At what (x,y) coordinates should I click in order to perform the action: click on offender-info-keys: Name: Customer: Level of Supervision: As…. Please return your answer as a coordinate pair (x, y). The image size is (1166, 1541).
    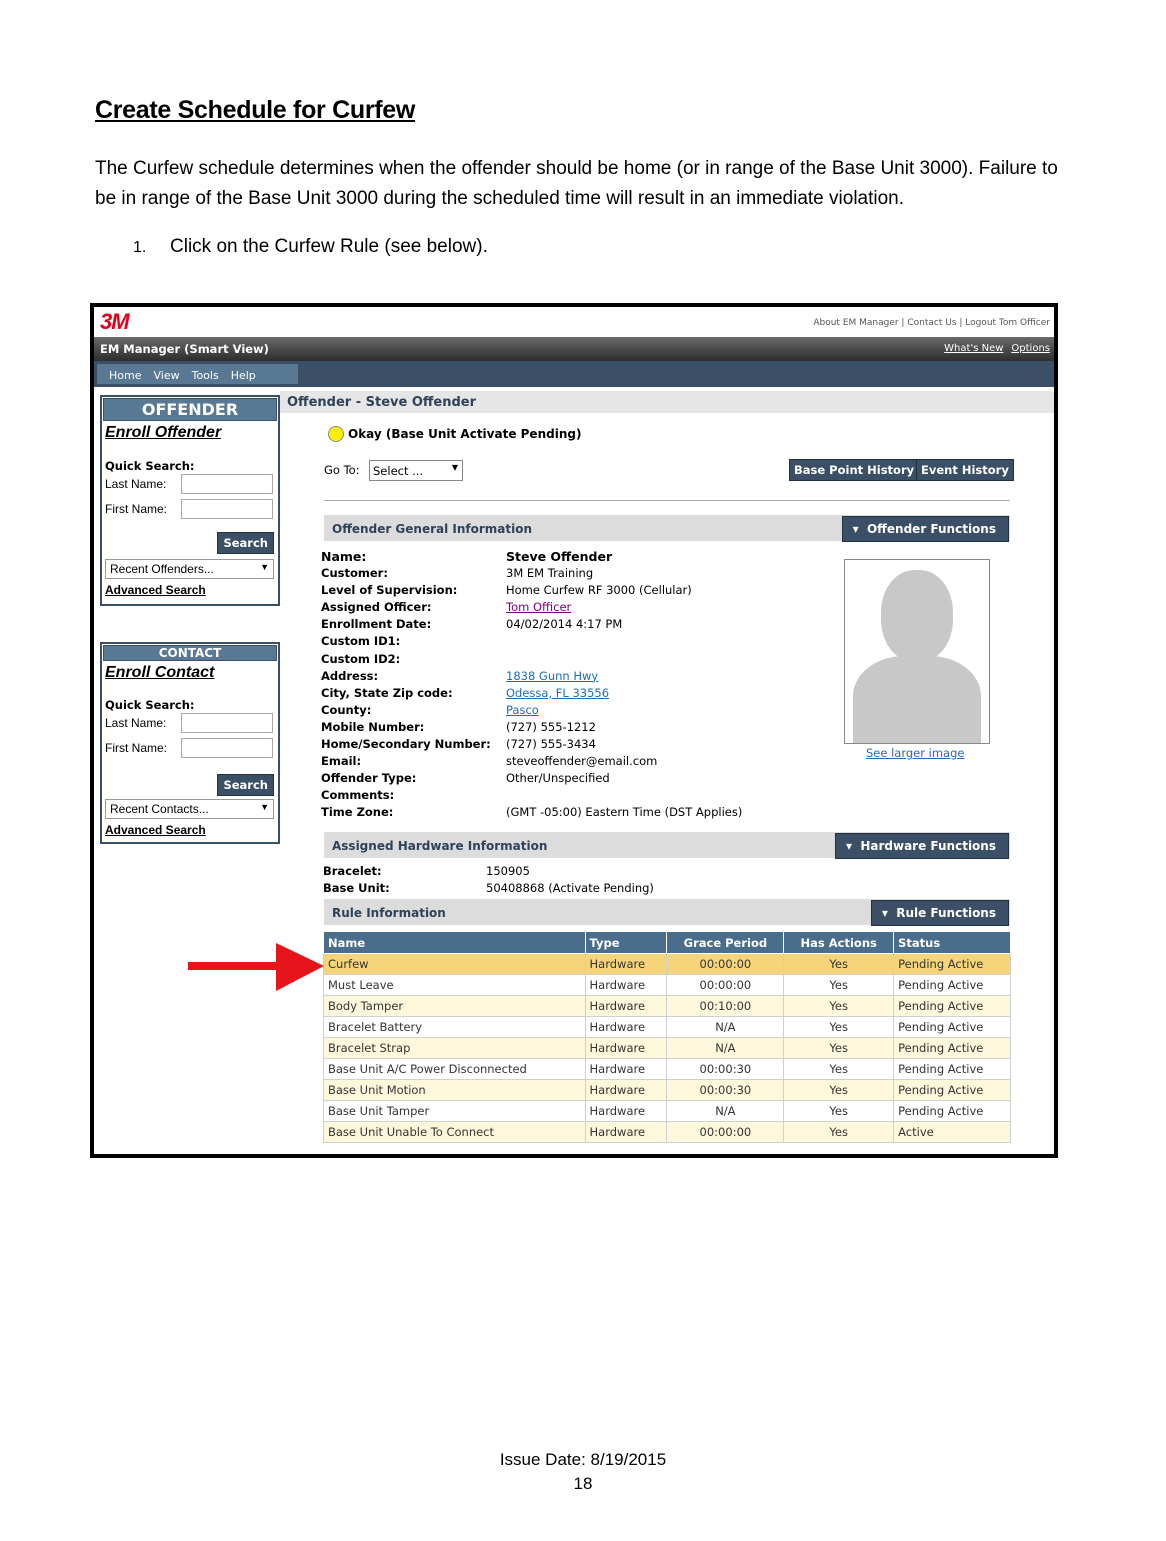
    Looking at the image, I should click on (406, 685).